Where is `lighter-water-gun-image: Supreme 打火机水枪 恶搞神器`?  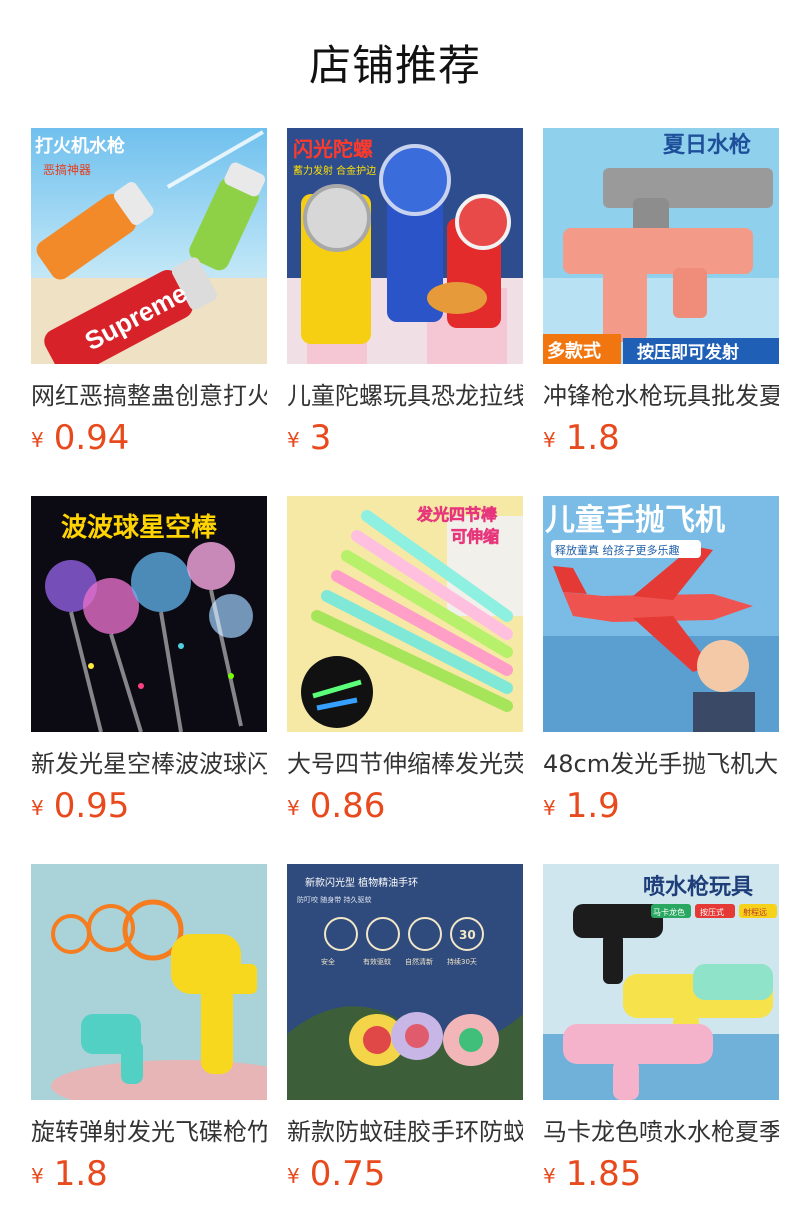
lighter-water-gun-image: Supreme 打火机水枪 恶搞神器 is located at coordinates (149, 246).